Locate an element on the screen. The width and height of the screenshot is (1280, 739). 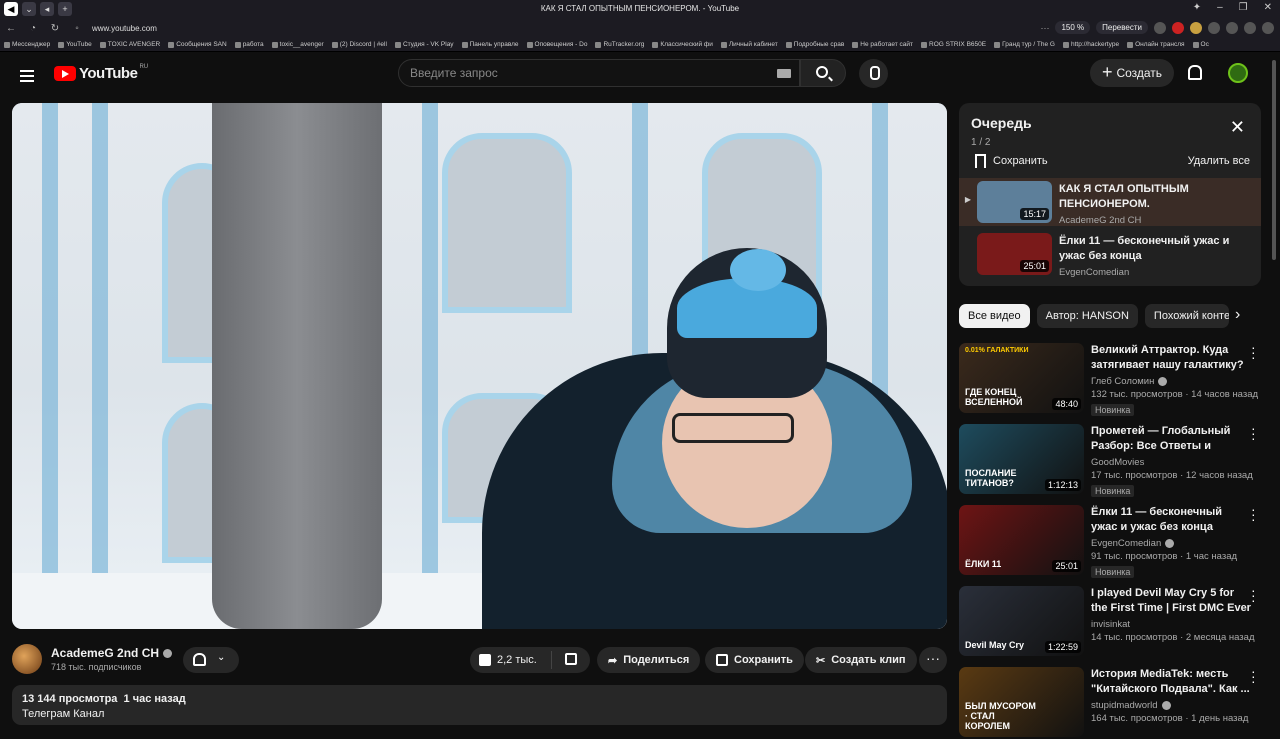
dislike-button is located at coordinates (571, 660).